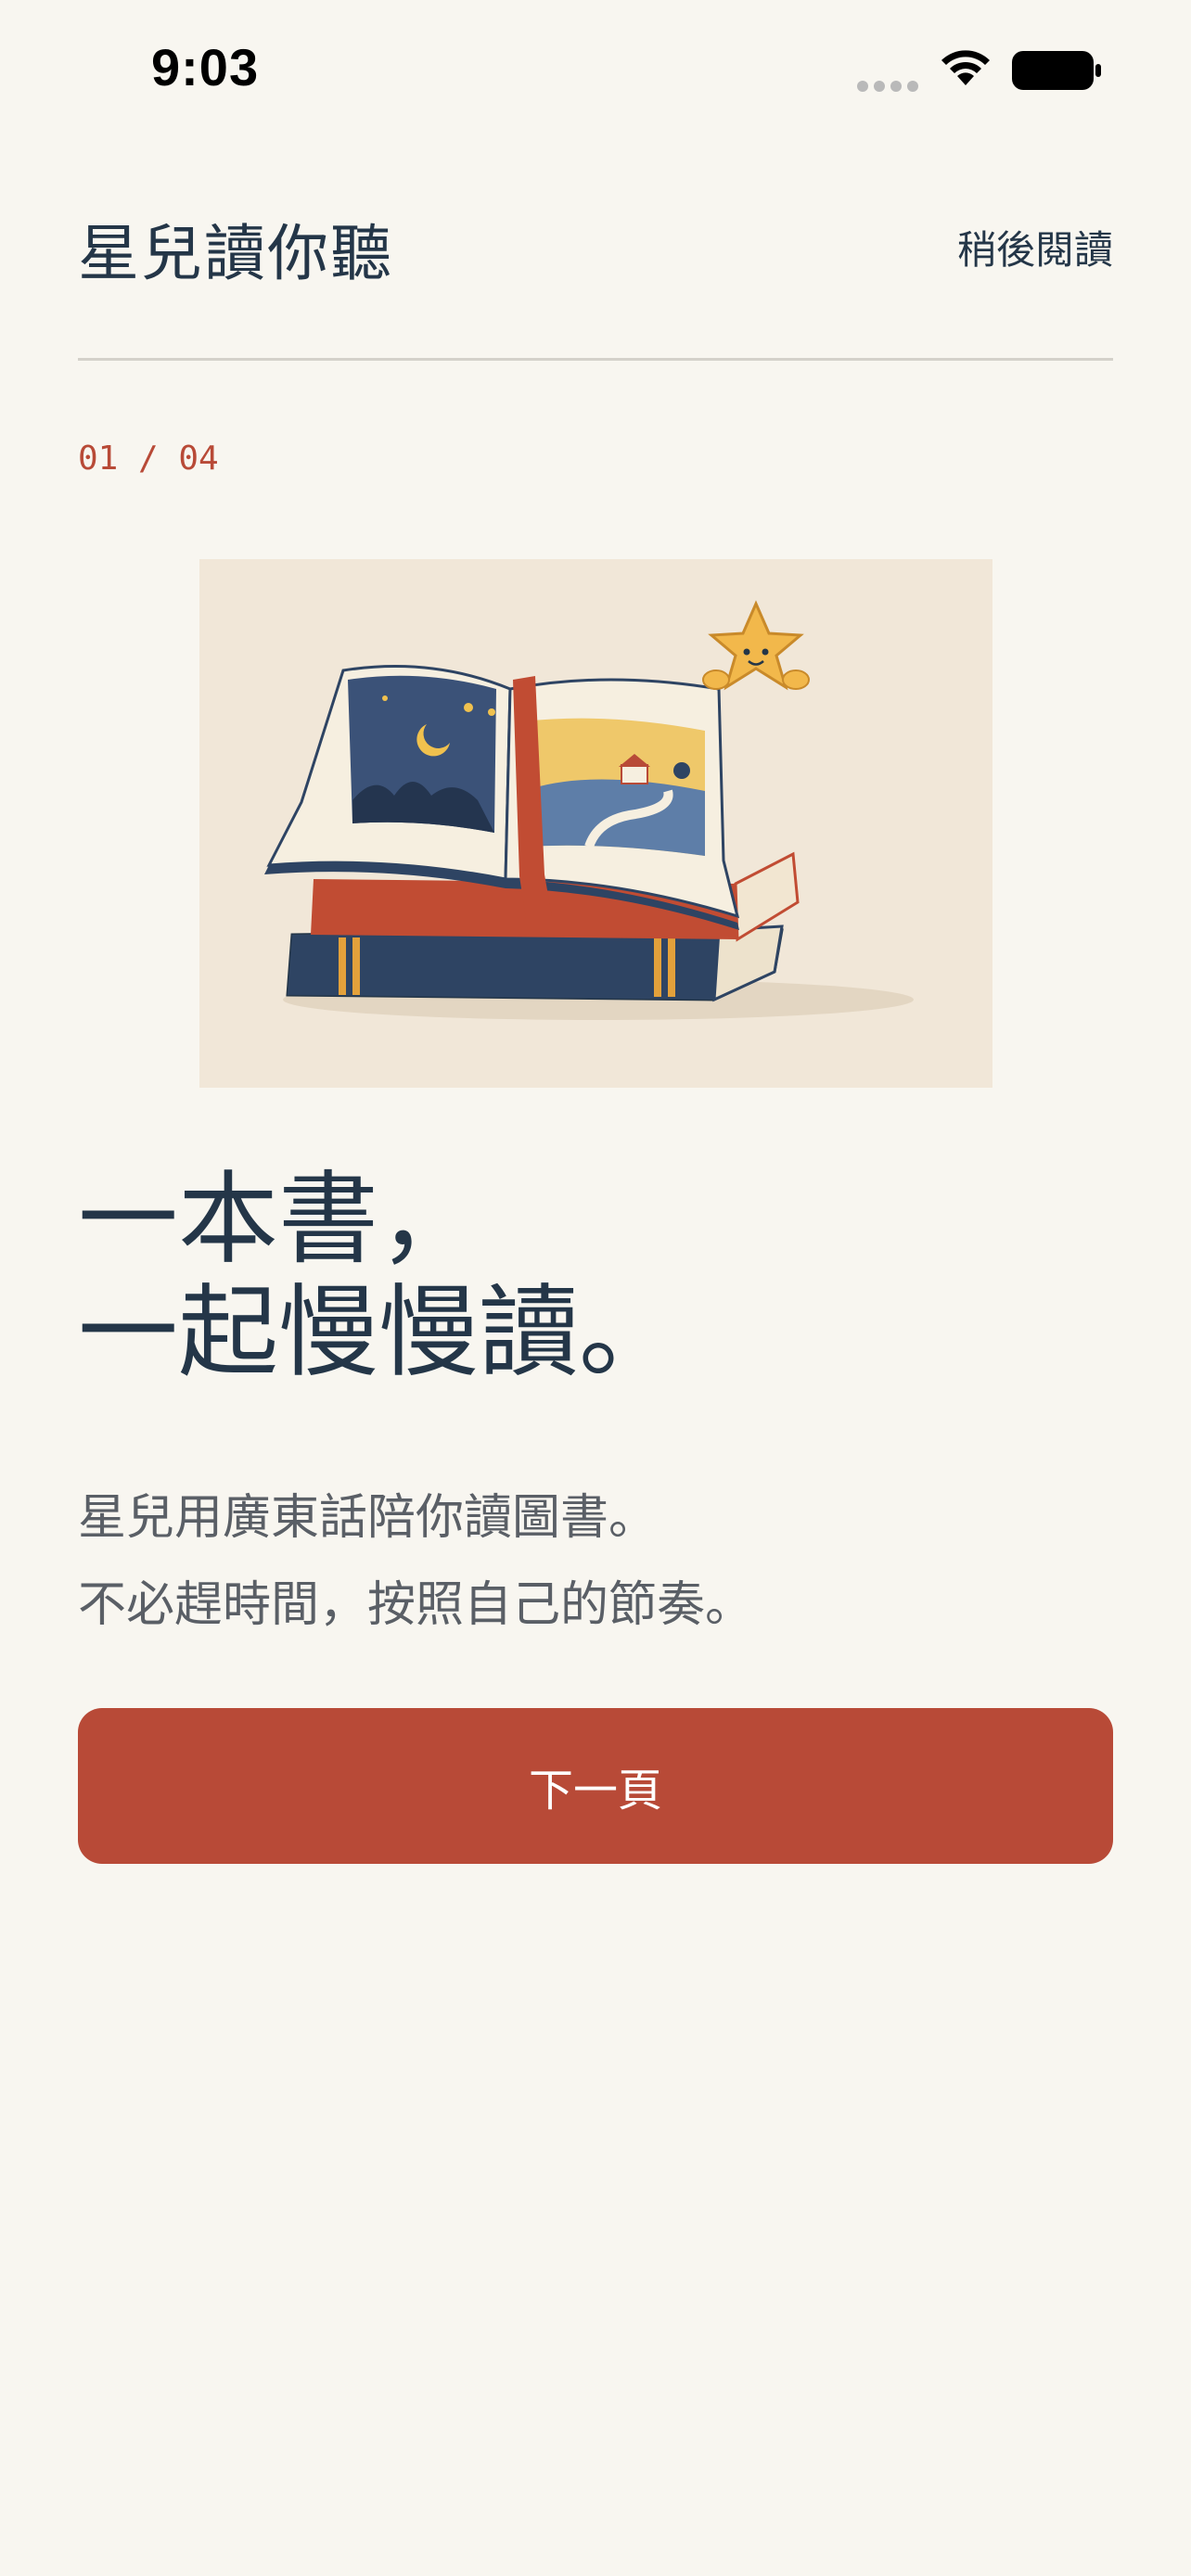 Image resolution: width=1191 pixels, height=2576 pixels. What do you see at coordinates (235, 254) in the screenshot?
I see `app-title: 星兒讀你聽` at bounding box center [235, 254].